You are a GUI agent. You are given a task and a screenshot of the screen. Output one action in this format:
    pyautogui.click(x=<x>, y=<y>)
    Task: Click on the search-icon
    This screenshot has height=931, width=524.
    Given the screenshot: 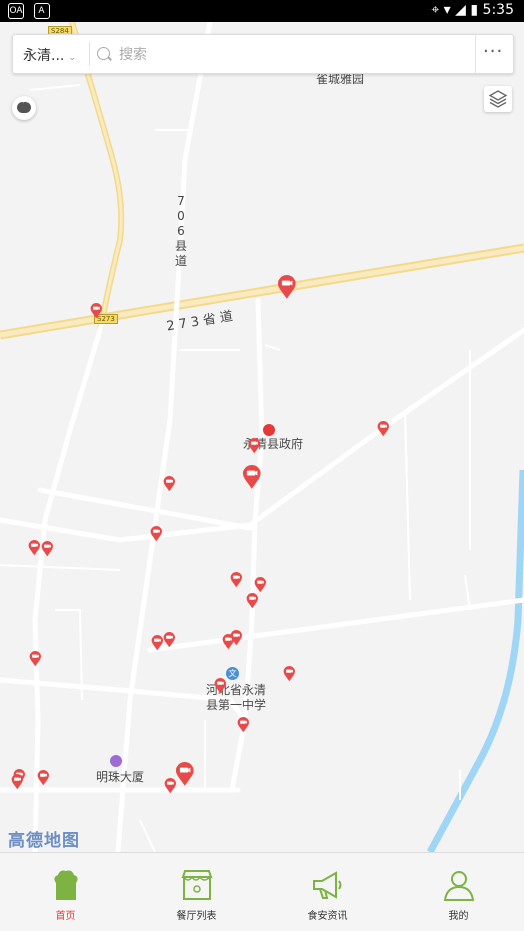 What is the action you would take?
    pyautogui.click(x=103, y=53)
    